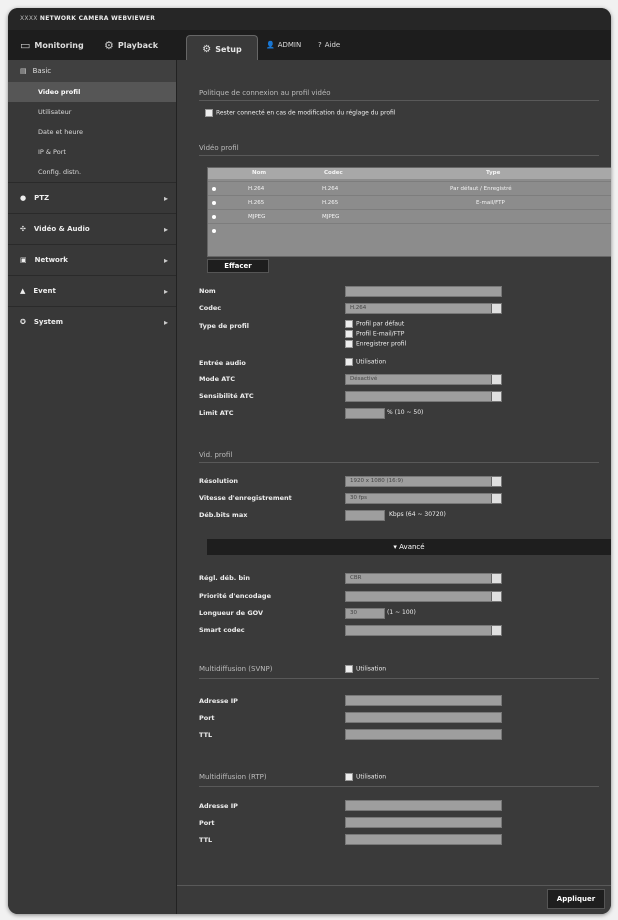 The image size is (618, 920). I want to click on sidebar-item-config-distn: Config. distn., so click(92, 172).